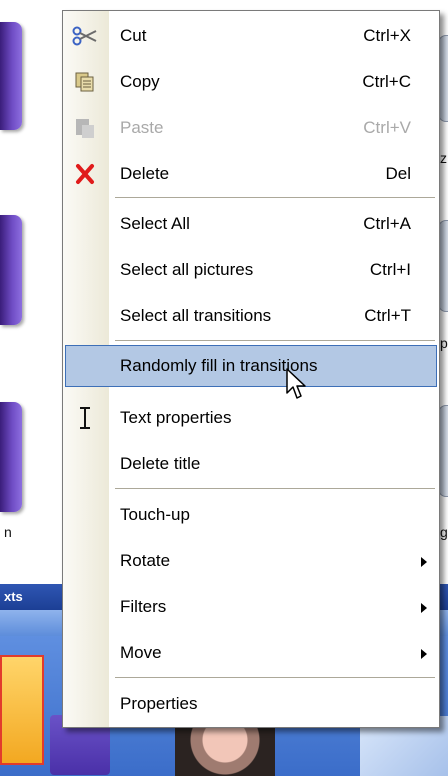 The width and height of the screenshot is (448, 776). Describe the element at coordinates (85, 128) in the screenshot. I see `paste-icon` at that location.